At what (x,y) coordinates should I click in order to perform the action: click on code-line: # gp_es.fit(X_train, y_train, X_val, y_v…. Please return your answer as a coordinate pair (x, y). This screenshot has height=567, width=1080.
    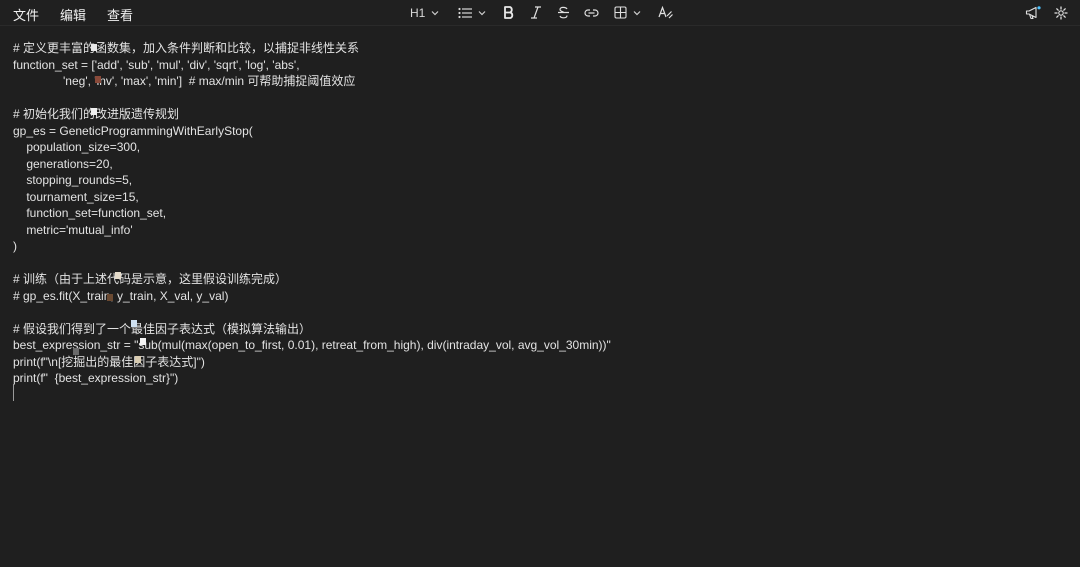
    Looking at the image, I should click on (121, 296).